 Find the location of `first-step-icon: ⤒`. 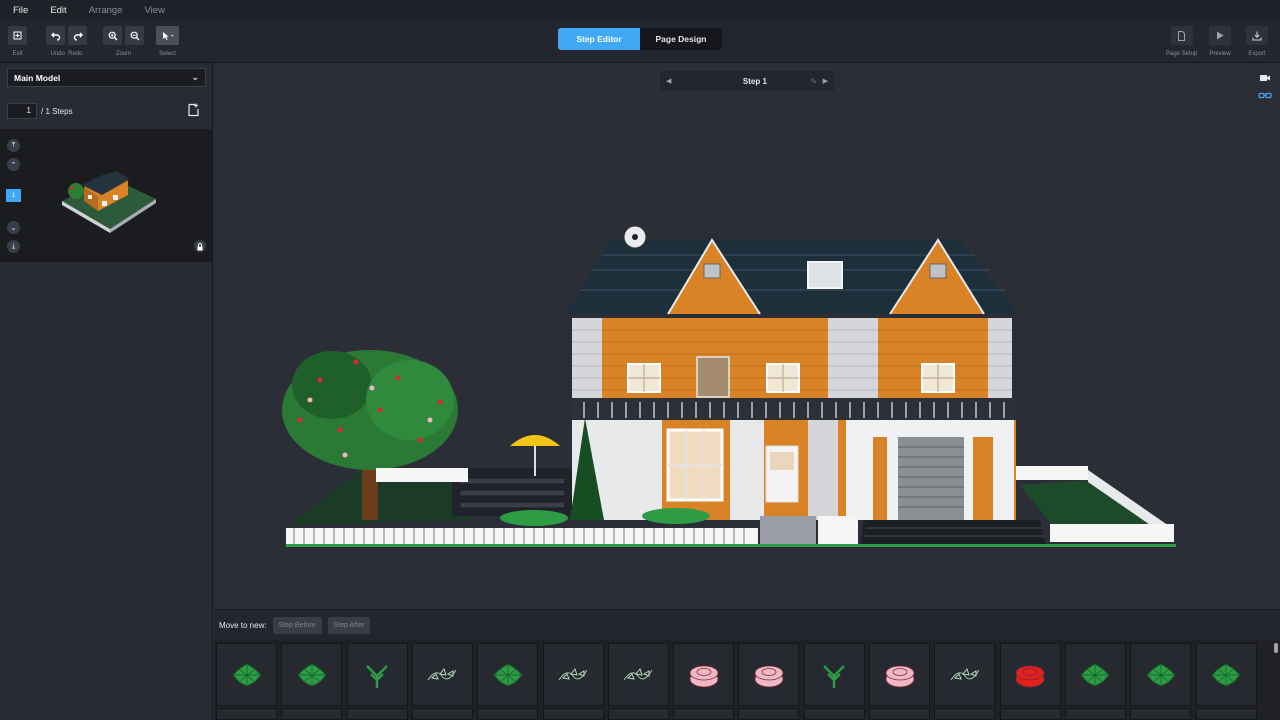

first-step-icon: ⤒ is located at coordinates (13, 145).